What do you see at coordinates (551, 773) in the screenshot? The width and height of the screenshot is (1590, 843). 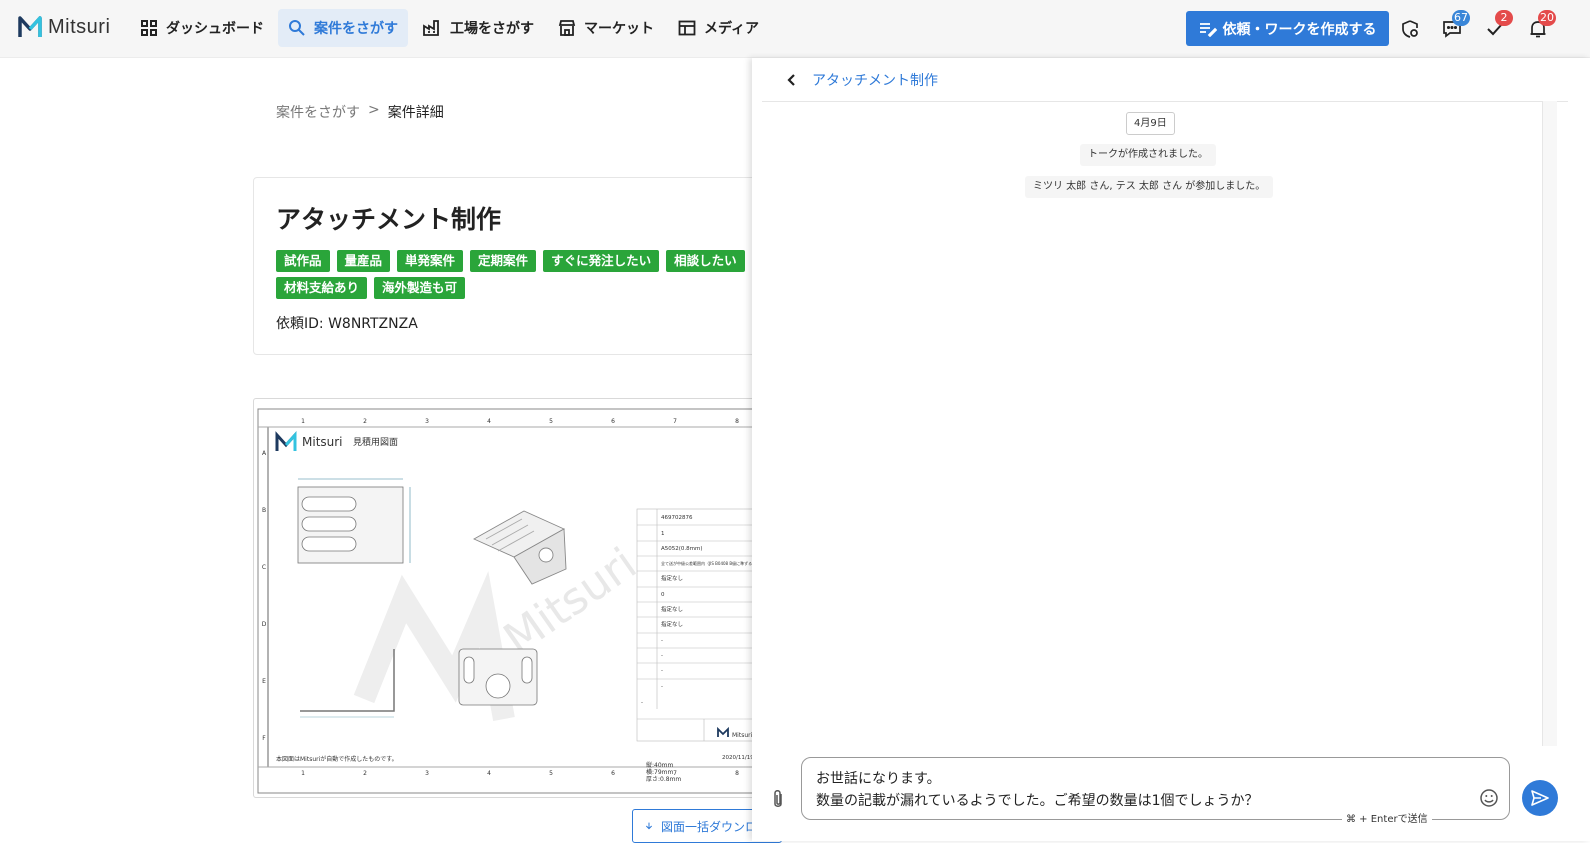 I see `col-label-5-bottom: 5` at bounding box center [551, 773].